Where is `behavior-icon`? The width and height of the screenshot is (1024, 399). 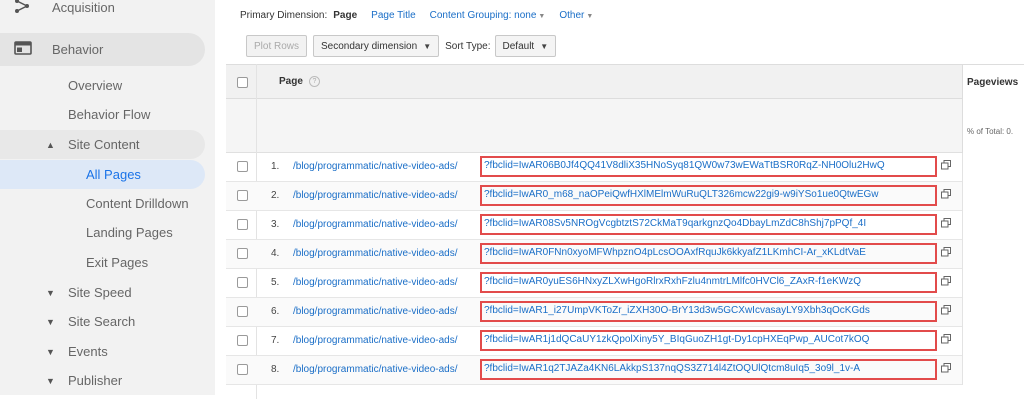 behavior-icon is located at coordinates (23, 49).